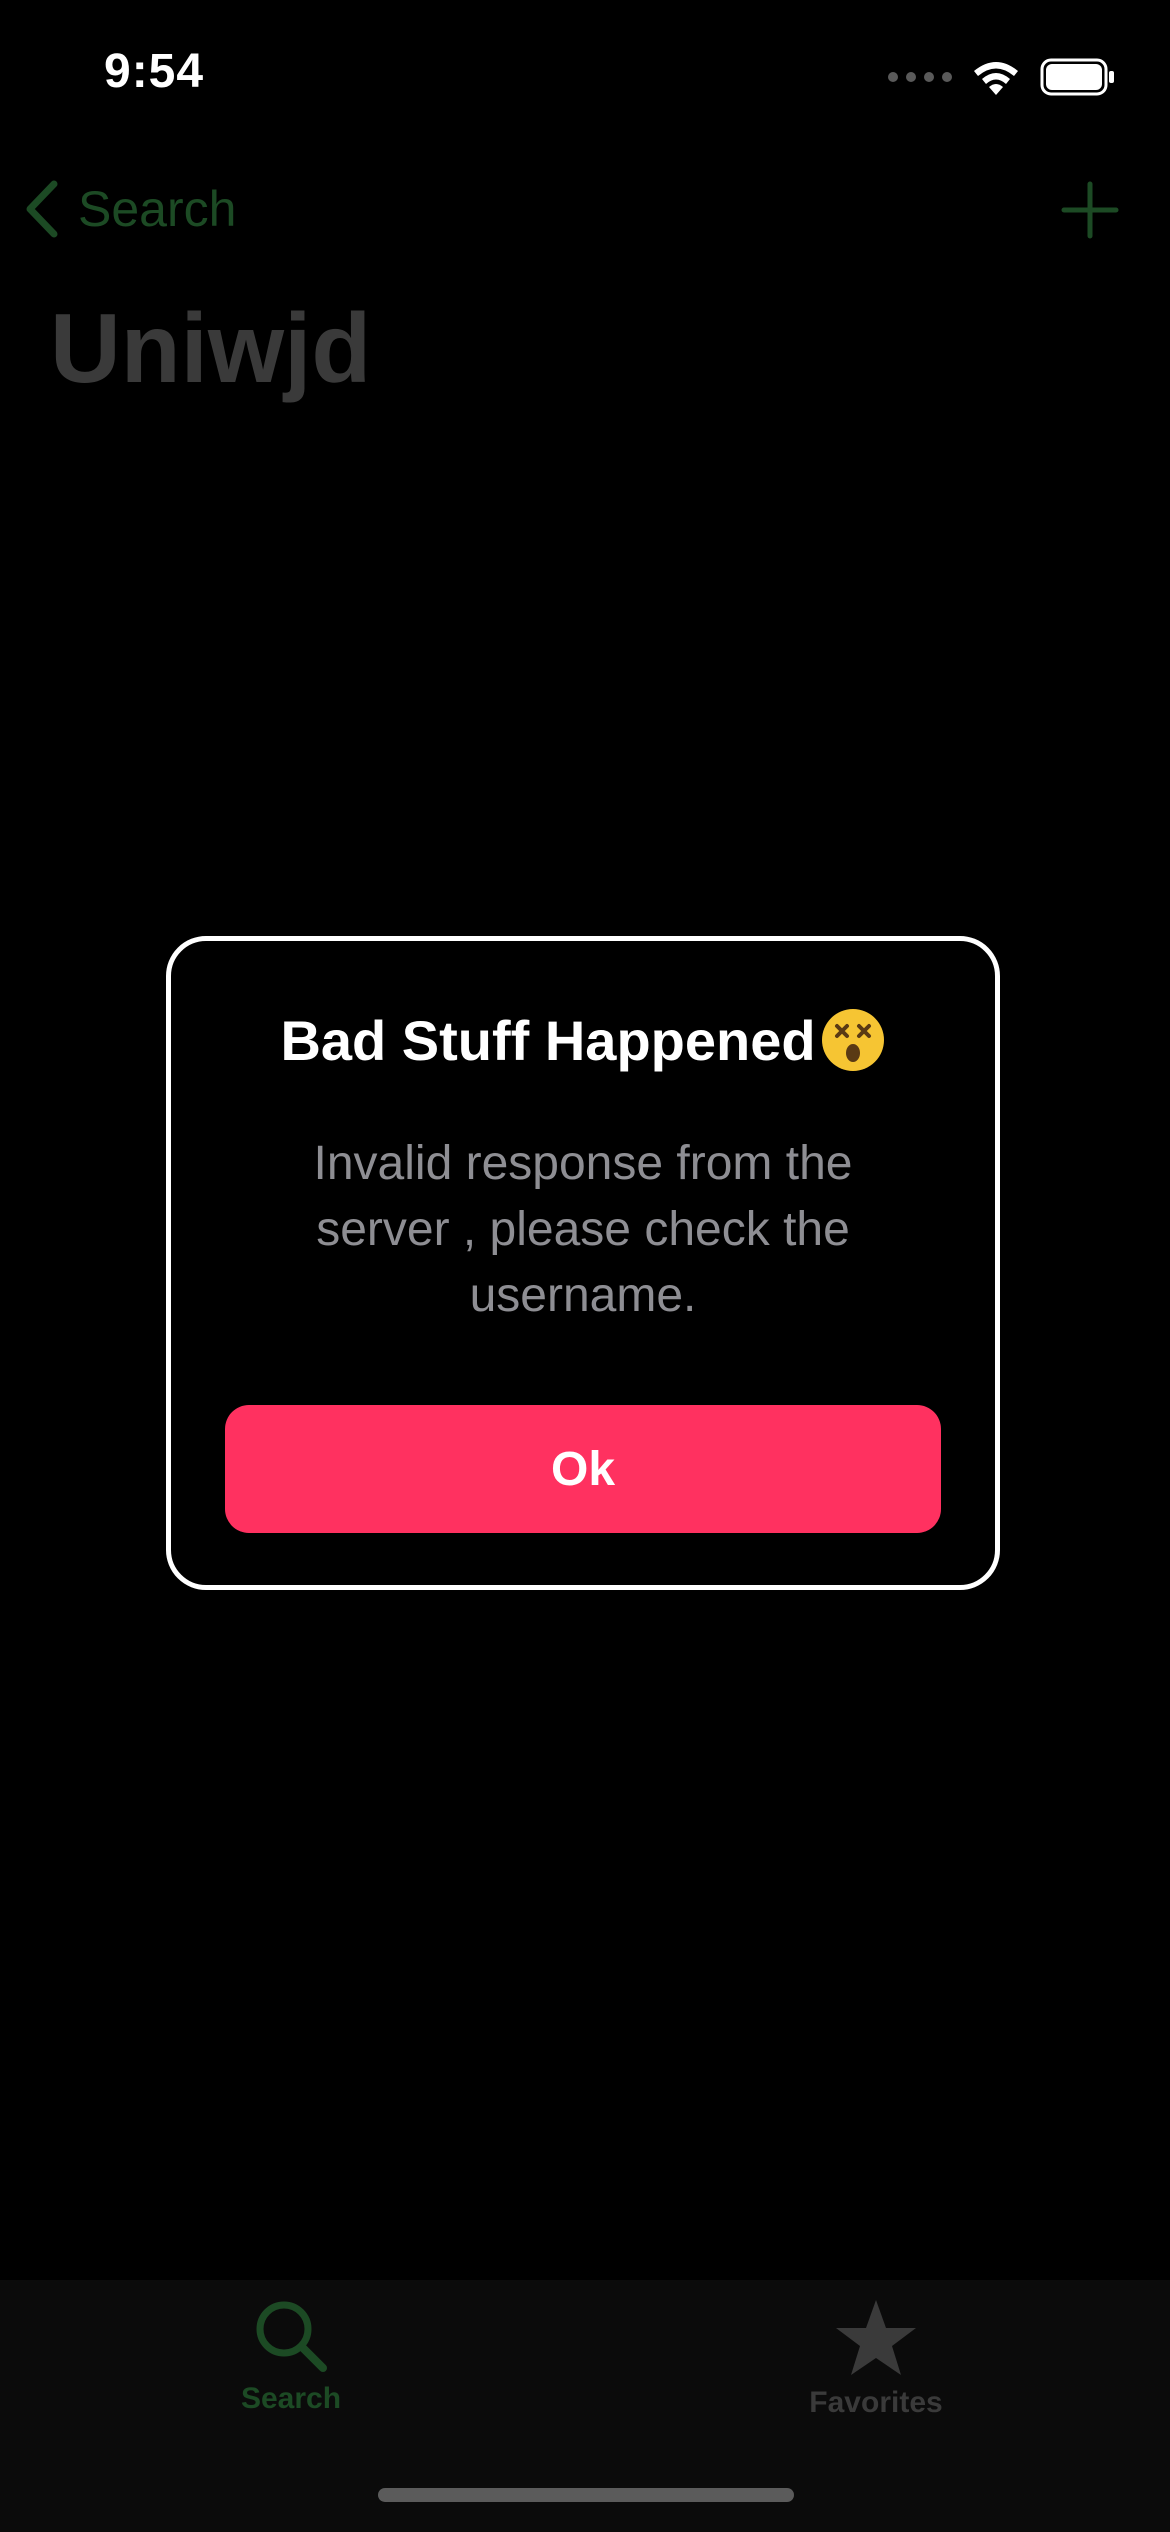 The width and height of the screenshot is (1170, 2532). Describe the element at coordinates (157, 209) in the screenshot. I see `back-button-label: Search` at that location.